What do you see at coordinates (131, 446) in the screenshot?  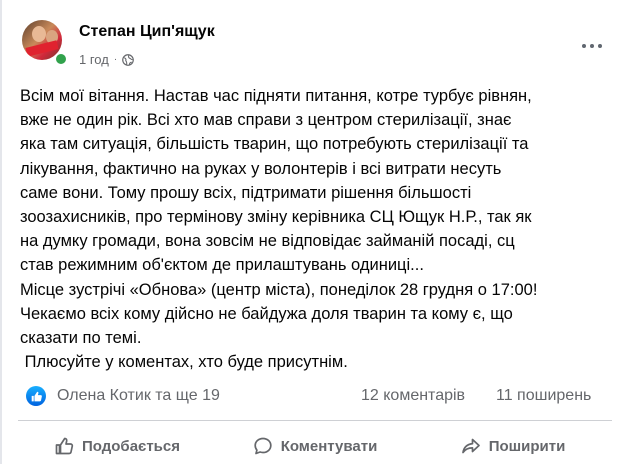 I see `like-button-label: Подобається` at bounding box center [131, 446].